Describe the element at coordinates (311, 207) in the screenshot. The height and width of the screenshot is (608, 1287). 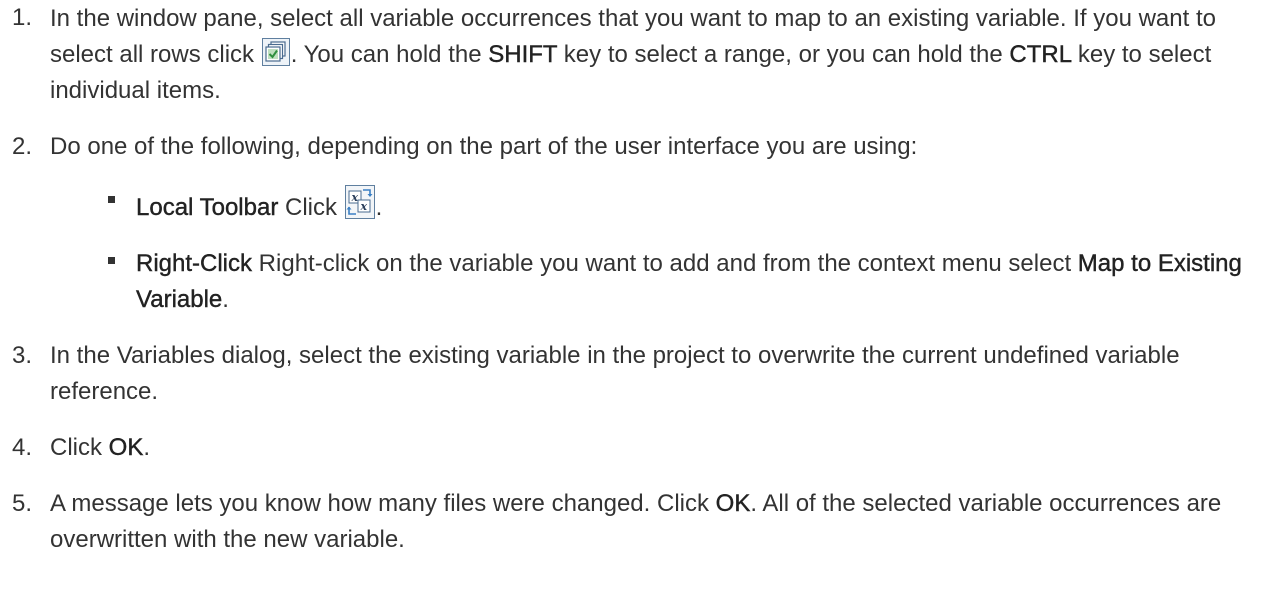
I see `option-text: Click` at that location.